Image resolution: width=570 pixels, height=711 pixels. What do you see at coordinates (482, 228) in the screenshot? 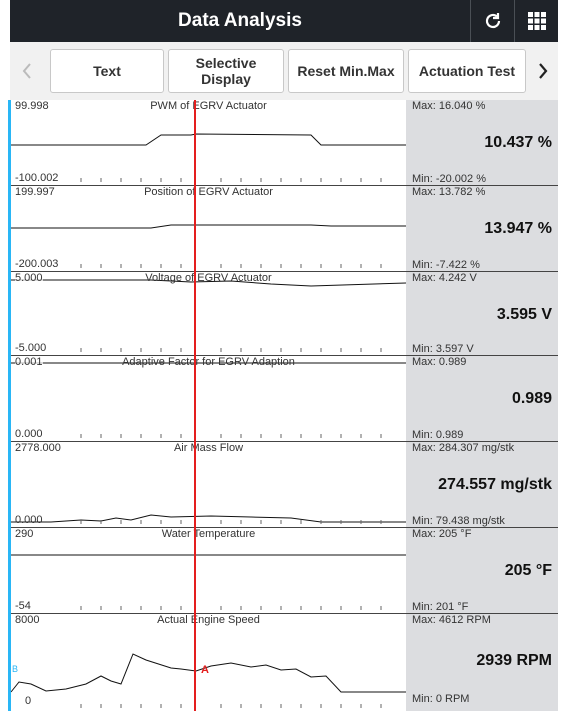
I see `value-panel: Max: 13.782 % 13.947 % Min: -7.422 %` at bounding box center [482, 228].